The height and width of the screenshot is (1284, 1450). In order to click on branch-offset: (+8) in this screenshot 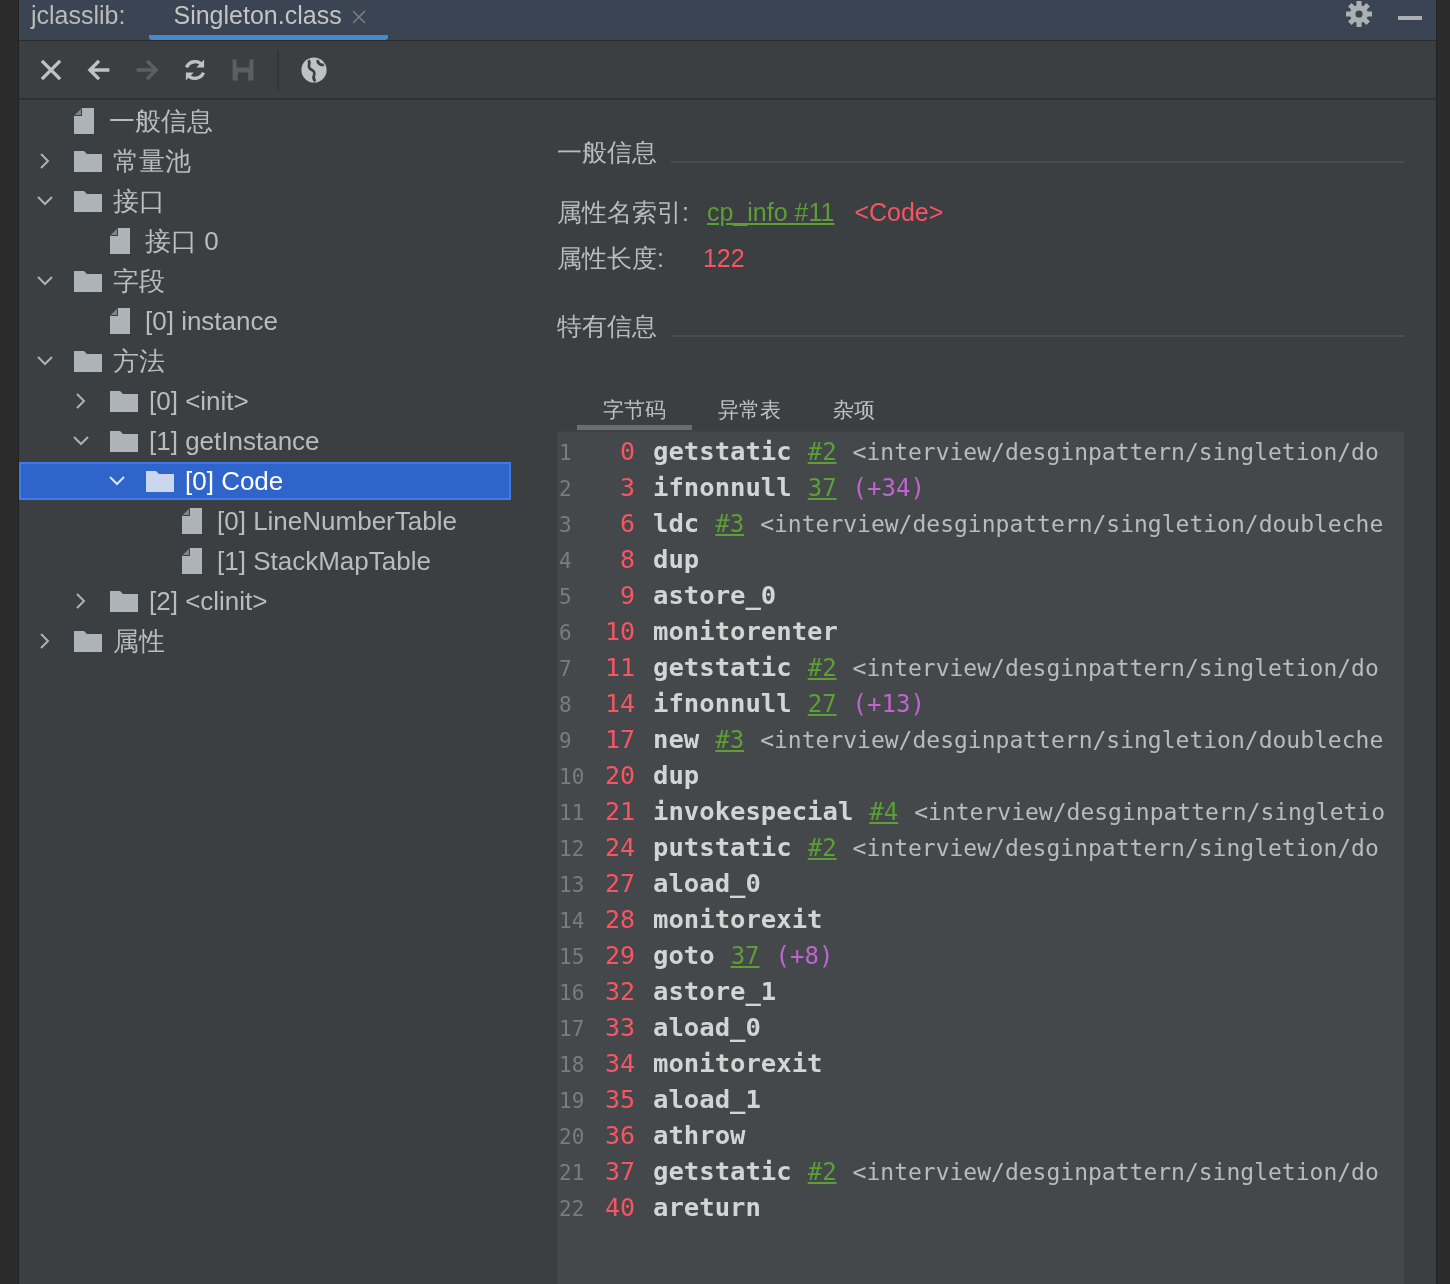, I will do `click(804, 956)`.